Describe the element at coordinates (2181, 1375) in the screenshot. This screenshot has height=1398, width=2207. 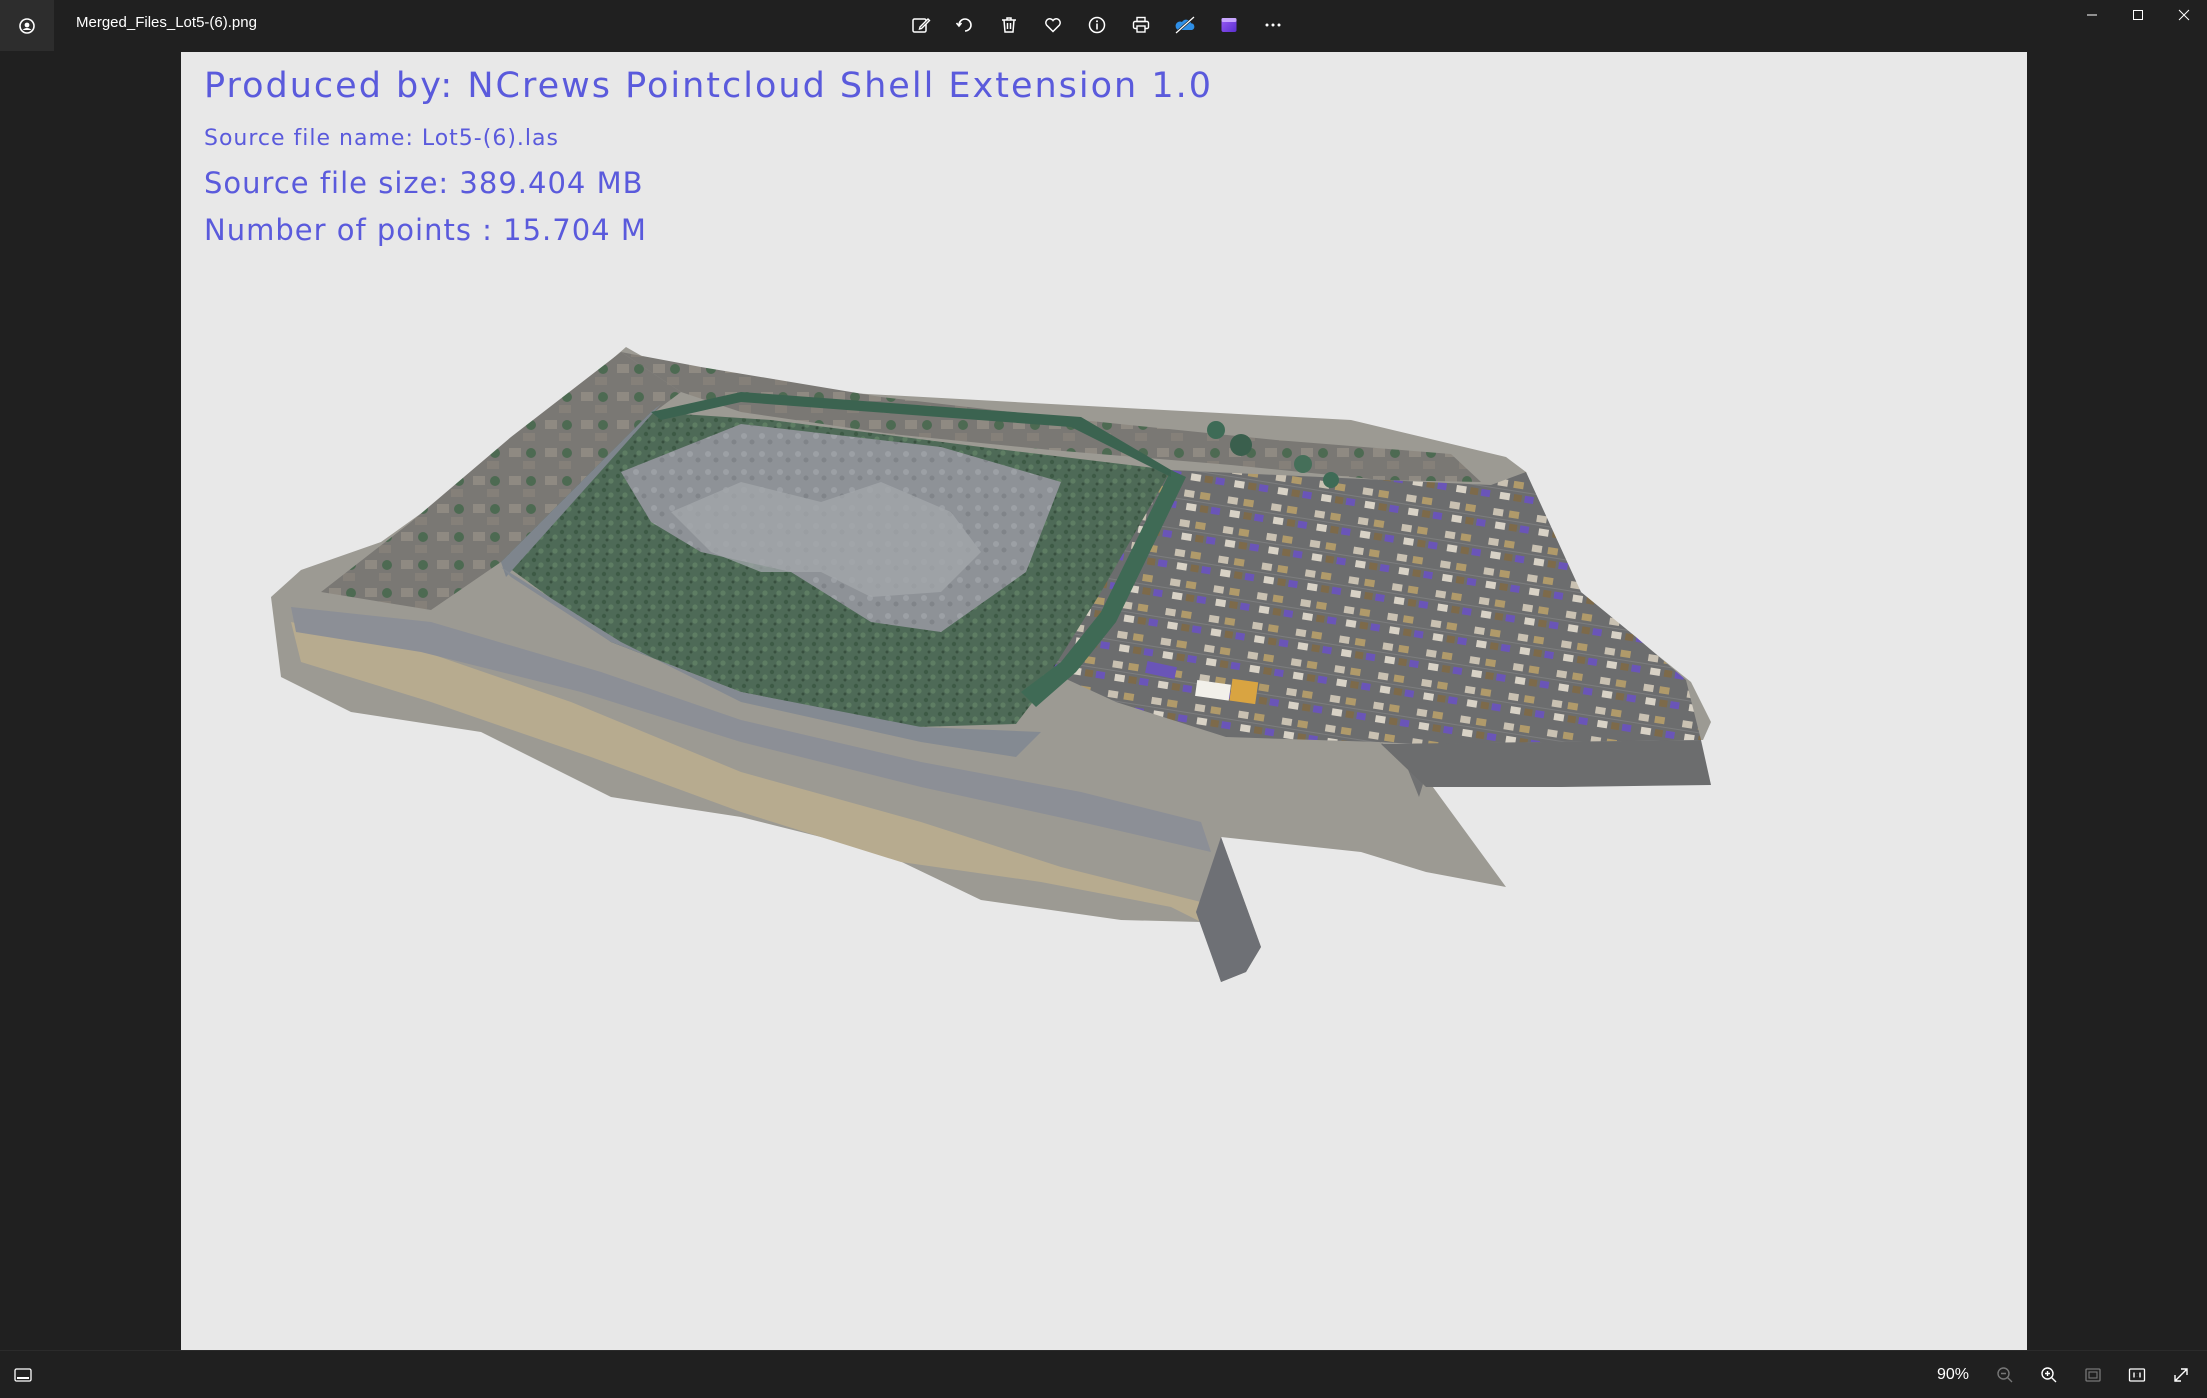
I see `fullscreen-icon` at that location.